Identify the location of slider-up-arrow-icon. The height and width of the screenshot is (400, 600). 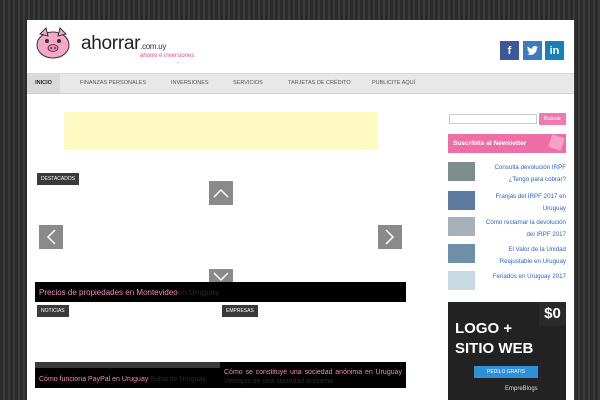
(221, 193).